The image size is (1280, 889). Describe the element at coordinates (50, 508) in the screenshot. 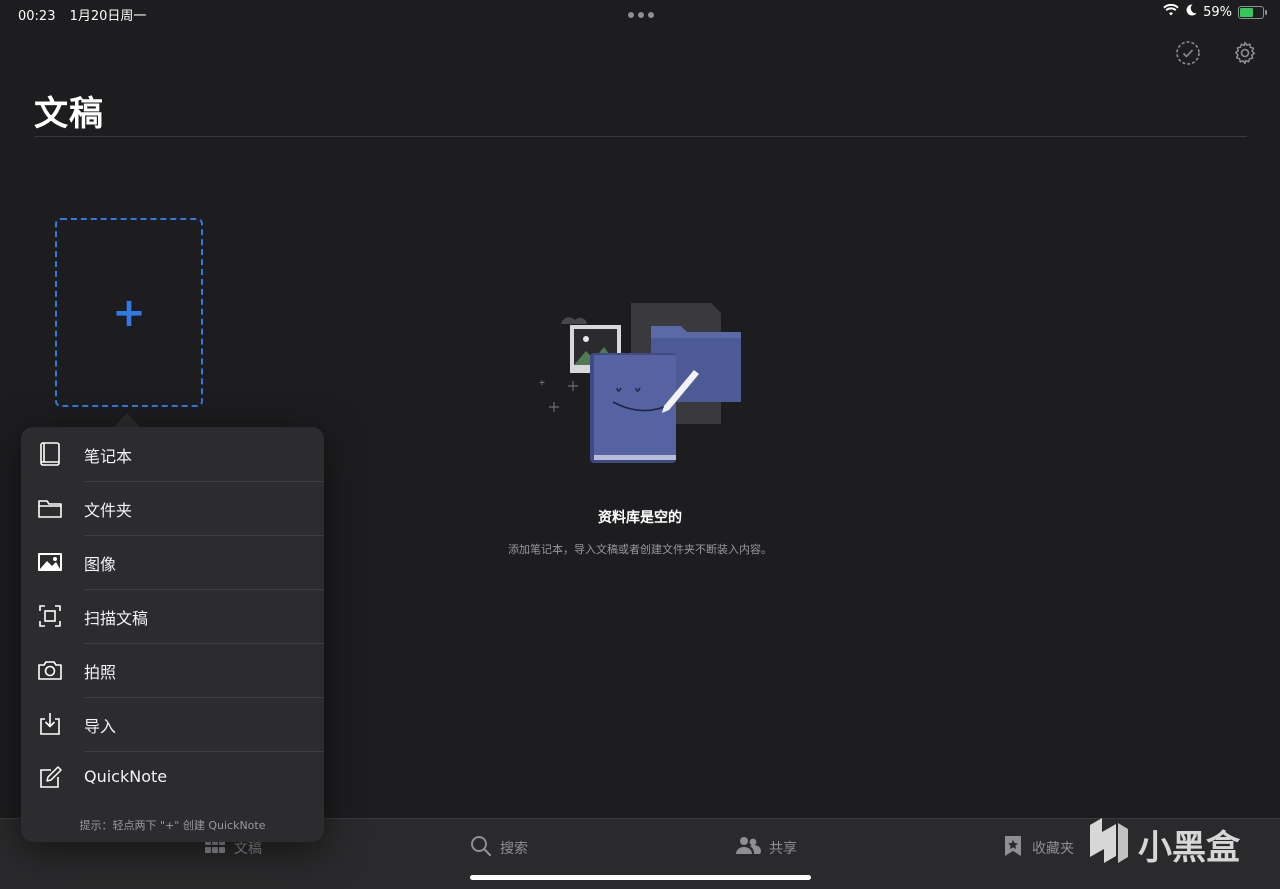

I see `folder-icon` at that location.